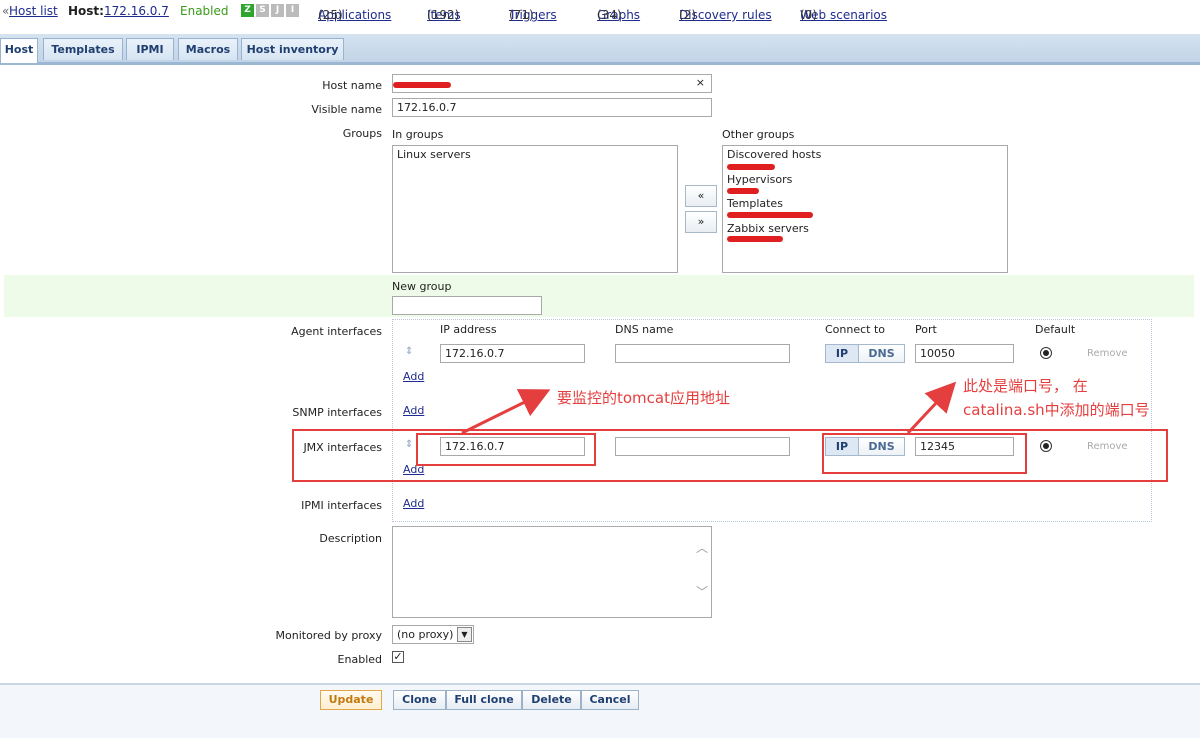  What do you see at coordinates (931, 408) in the screenshot?
I see `arrow-to-port-note` at bounding box center [931, 408].